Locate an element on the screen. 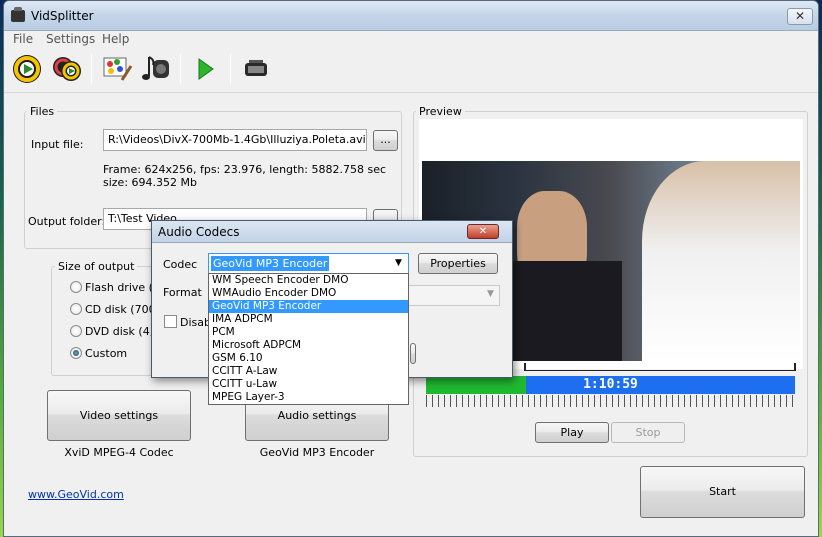  custom-label: Custom is located at coordinates (106, 353).